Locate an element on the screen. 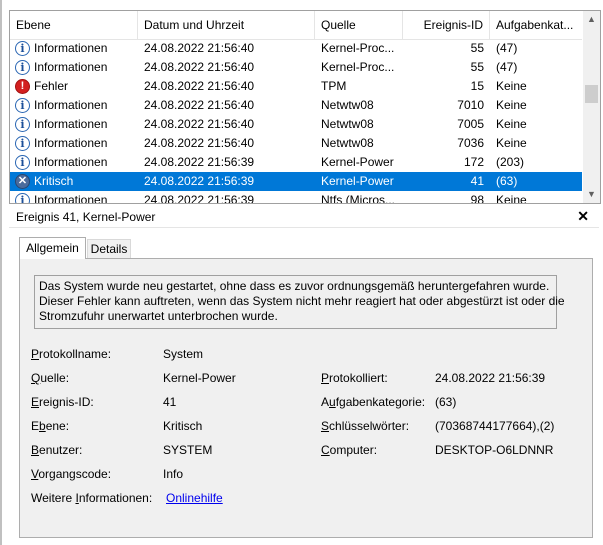  event-detail-header: Ereignis 41, Kernel-Power ✕ is located at coordinates (304, 217).